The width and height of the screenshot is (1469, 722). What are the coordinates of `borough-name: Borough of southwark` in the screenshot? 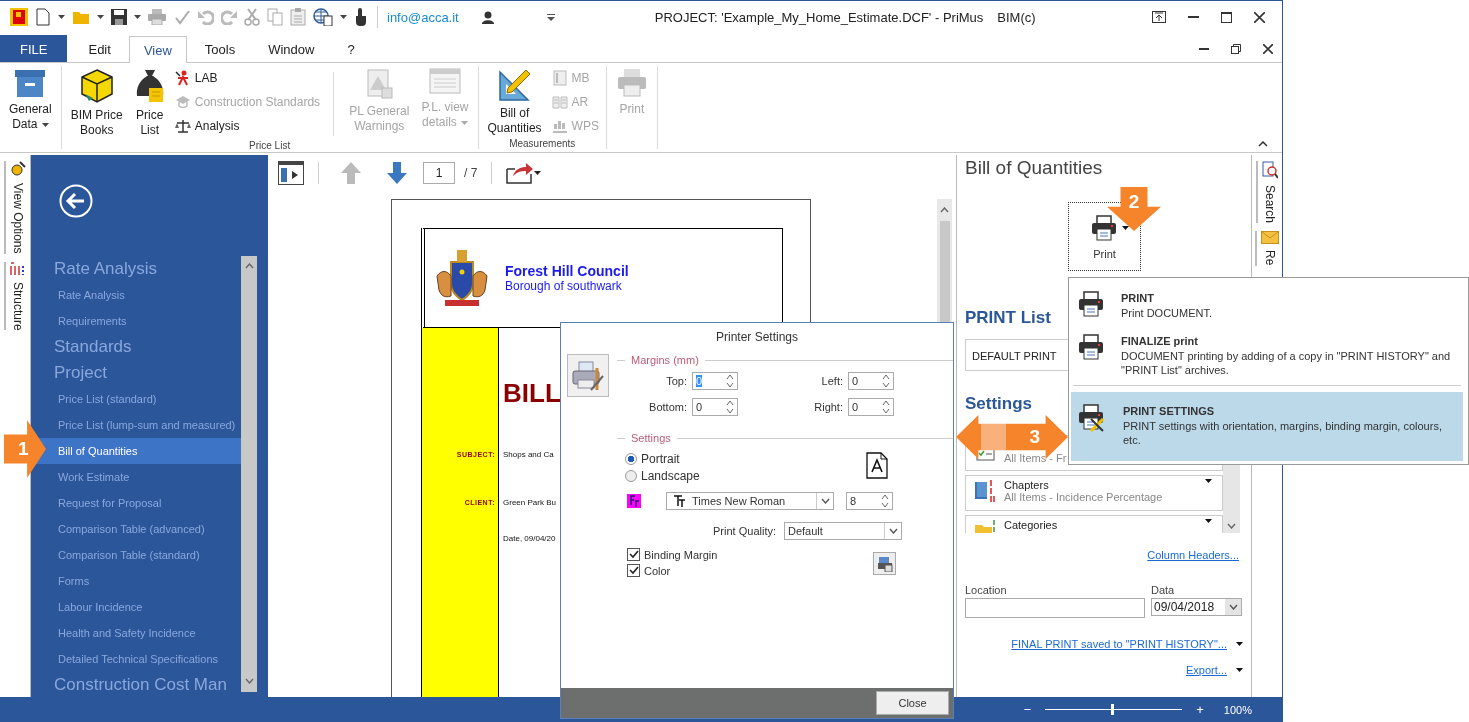 It's located at (564, 286).